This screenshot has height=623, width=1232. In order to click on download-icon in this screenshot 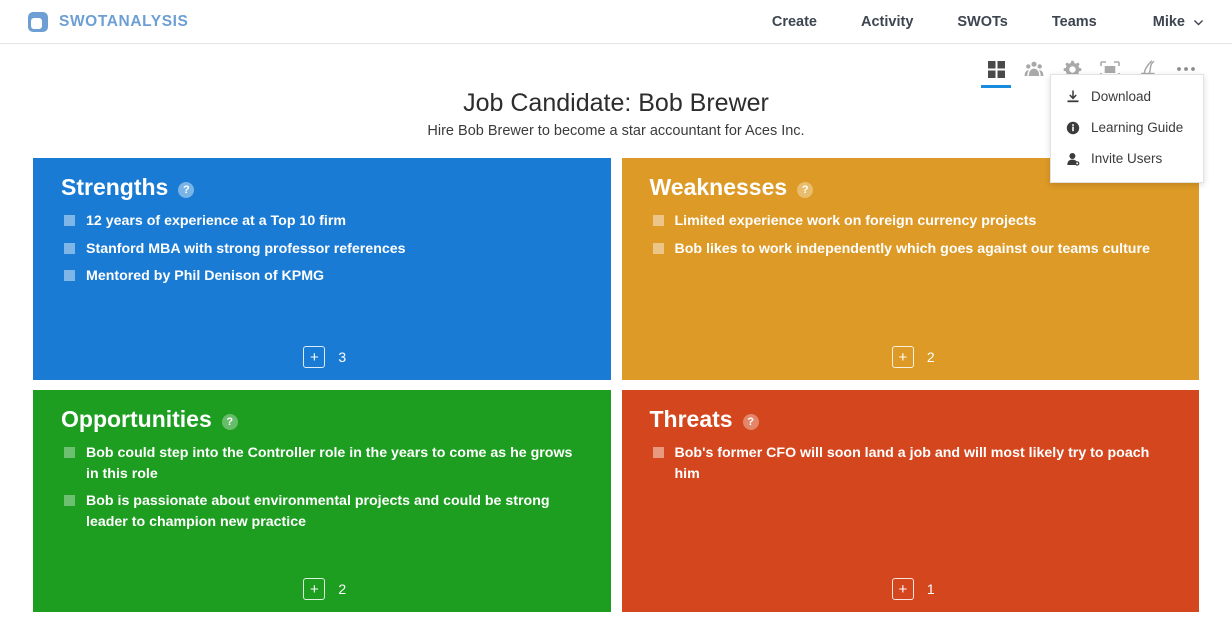, I will do `click(1072, 96)`.